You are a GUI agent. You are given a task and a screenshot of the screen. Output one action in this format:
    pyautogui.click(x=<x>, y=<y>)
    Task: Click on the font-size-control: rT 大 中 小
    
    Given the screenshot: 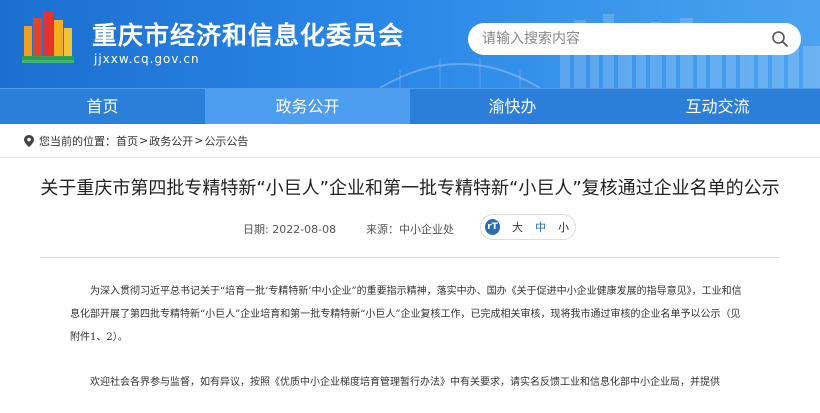 What is the action you would take?
    pyautogui.click(x=528, y=227)
    